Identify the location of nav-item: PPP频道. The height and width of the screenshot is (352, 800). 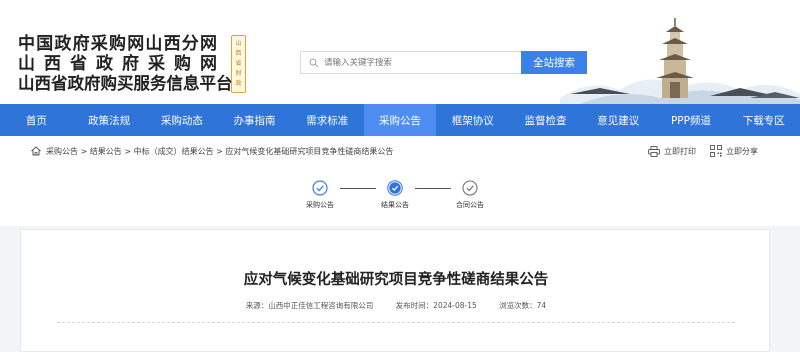
(691, 120).